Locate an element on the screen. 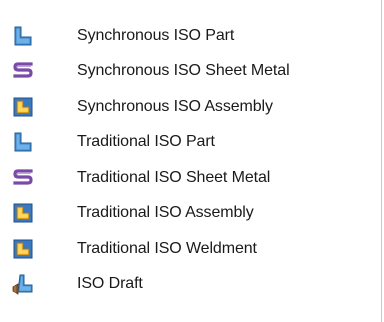 This screenshot has height=322, width=384. menu-item-label: Traditional ISO Assembly is located at coordinates (165, 213).